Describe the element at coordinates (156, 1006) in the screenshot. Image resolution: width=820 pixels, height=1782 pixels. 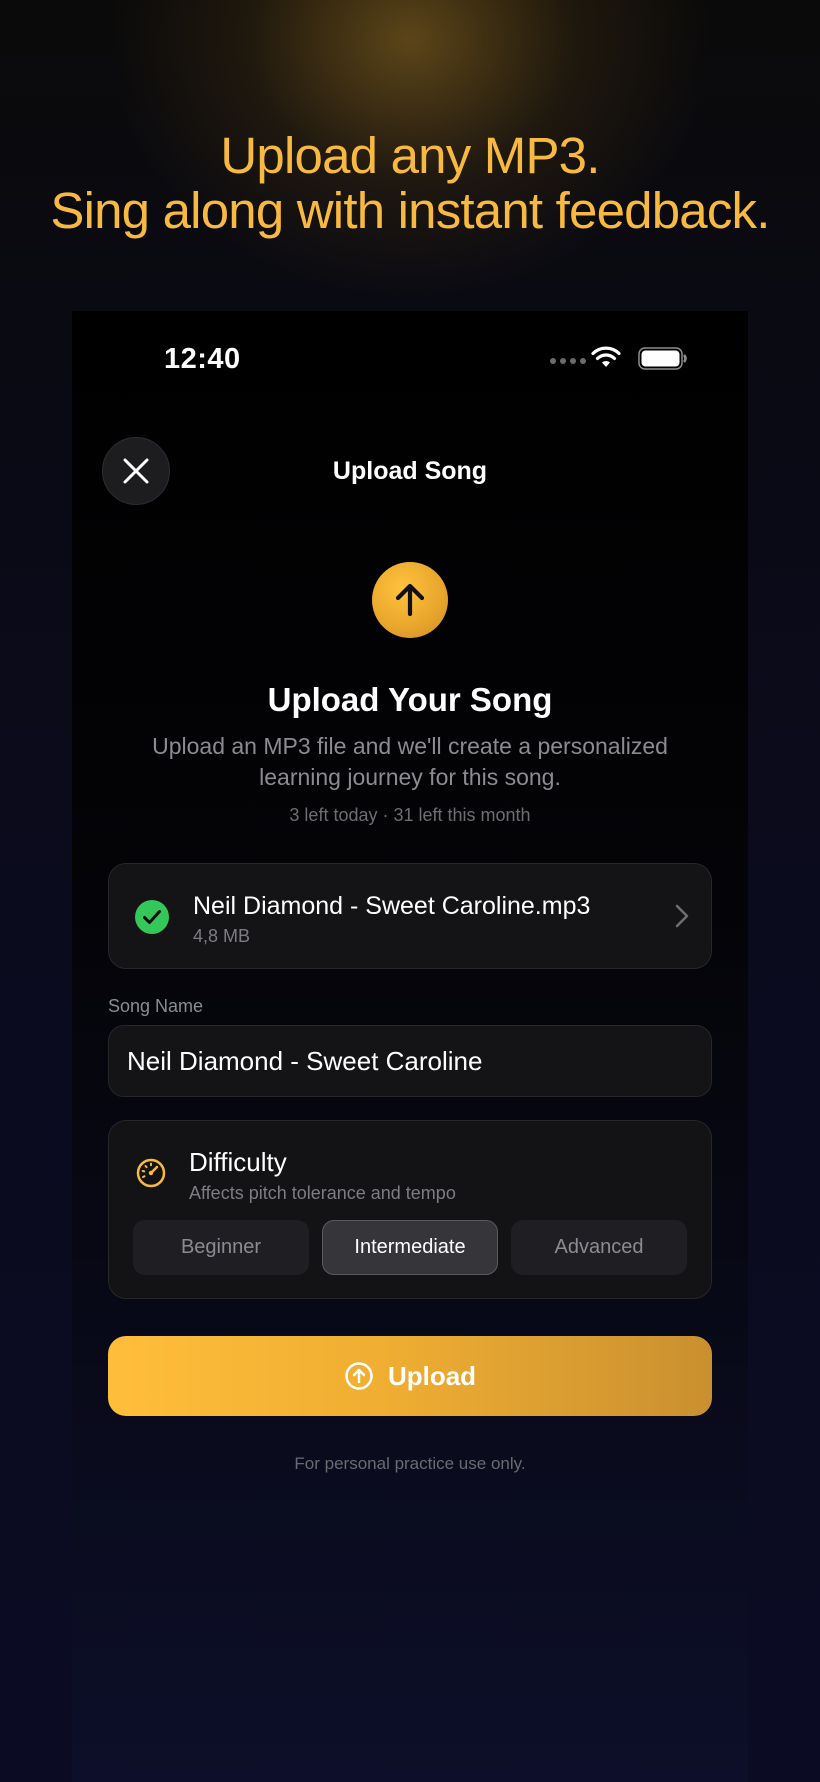
I see `song-name-label: Song Name` at that location.